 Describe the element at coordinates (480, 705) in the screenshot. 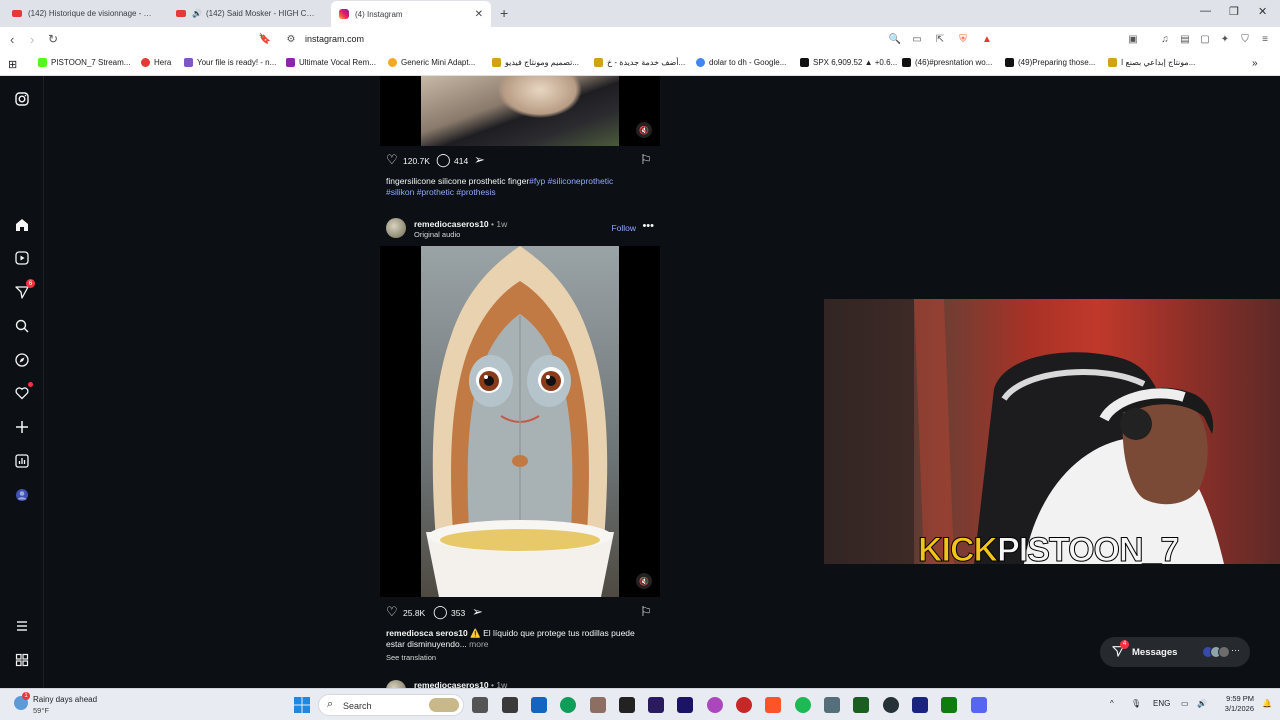

I see `task-view-icon` at that location.